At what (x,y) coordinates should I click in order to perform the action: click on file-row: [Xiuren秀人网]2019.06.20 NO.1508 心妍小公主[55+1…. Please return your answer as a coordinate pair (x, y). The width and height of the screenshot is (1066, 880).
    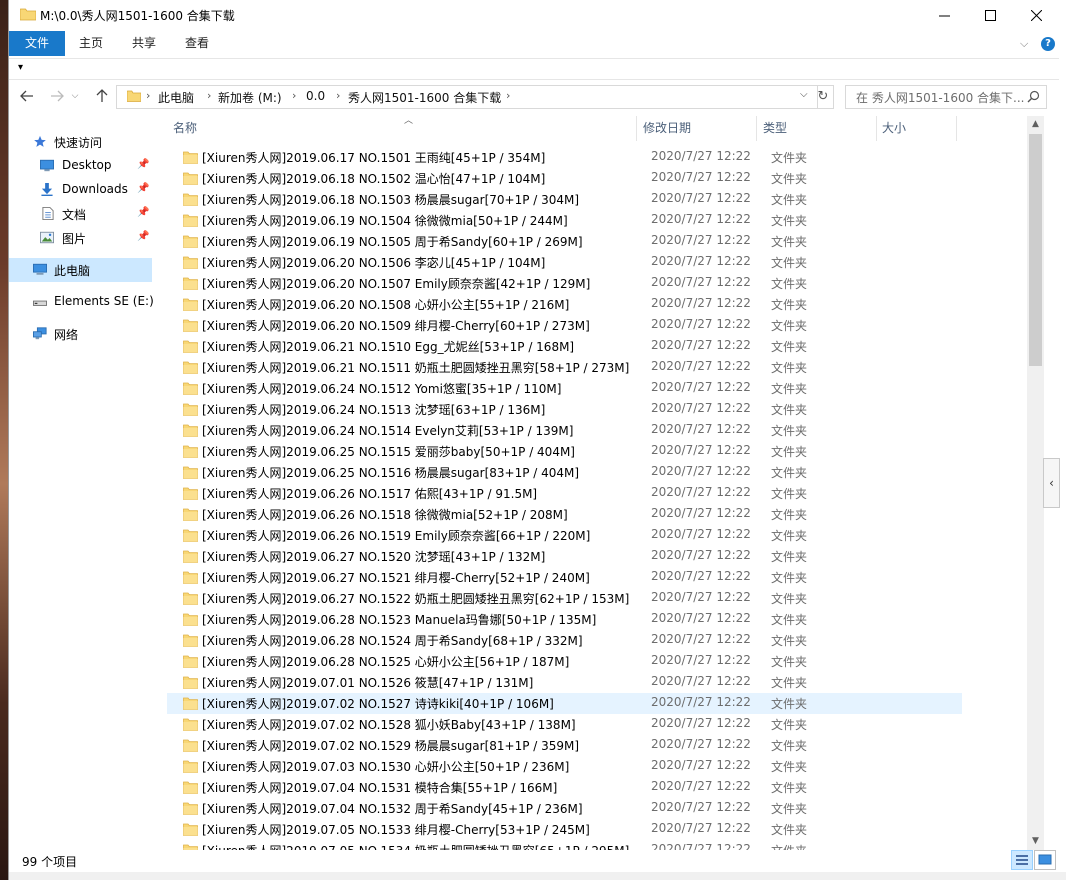
    Looking at the image, I should click on (564, 304).